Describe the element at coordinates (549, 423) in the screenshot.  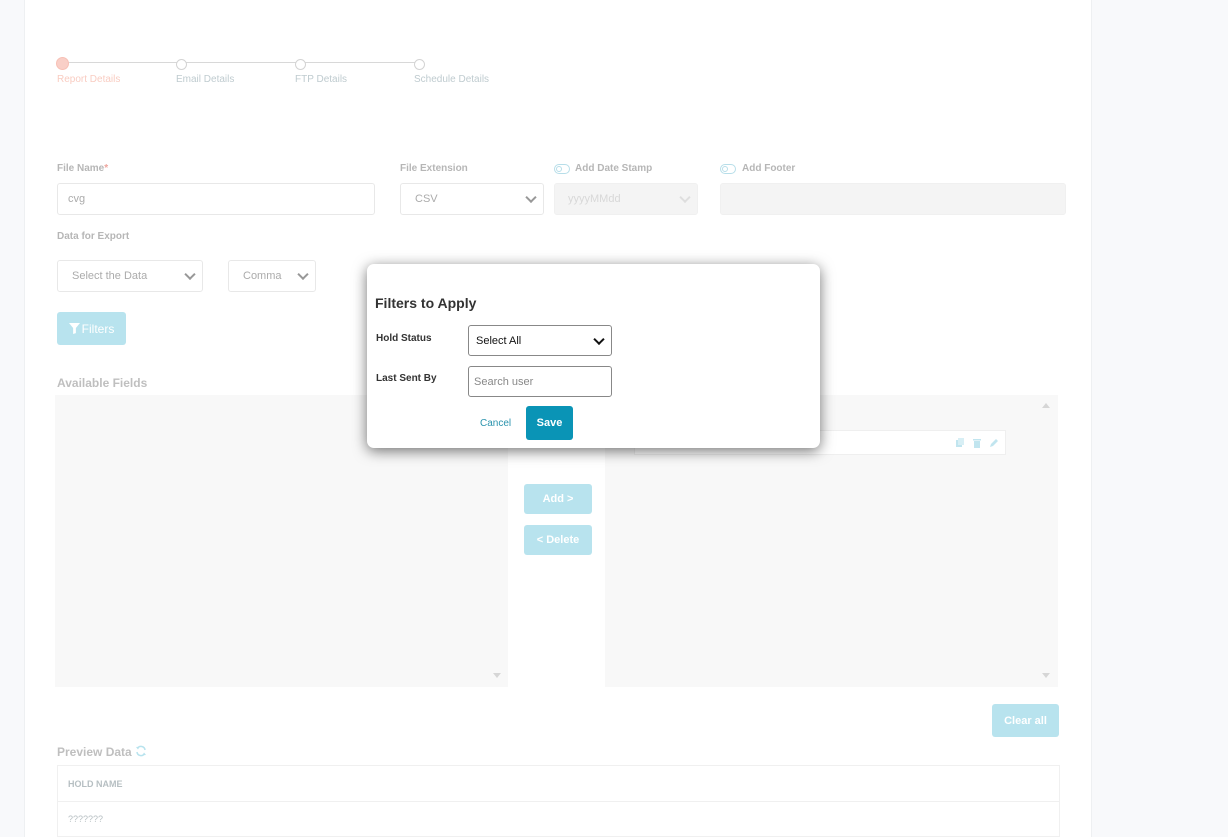
I see `save-button: Save` at that location.